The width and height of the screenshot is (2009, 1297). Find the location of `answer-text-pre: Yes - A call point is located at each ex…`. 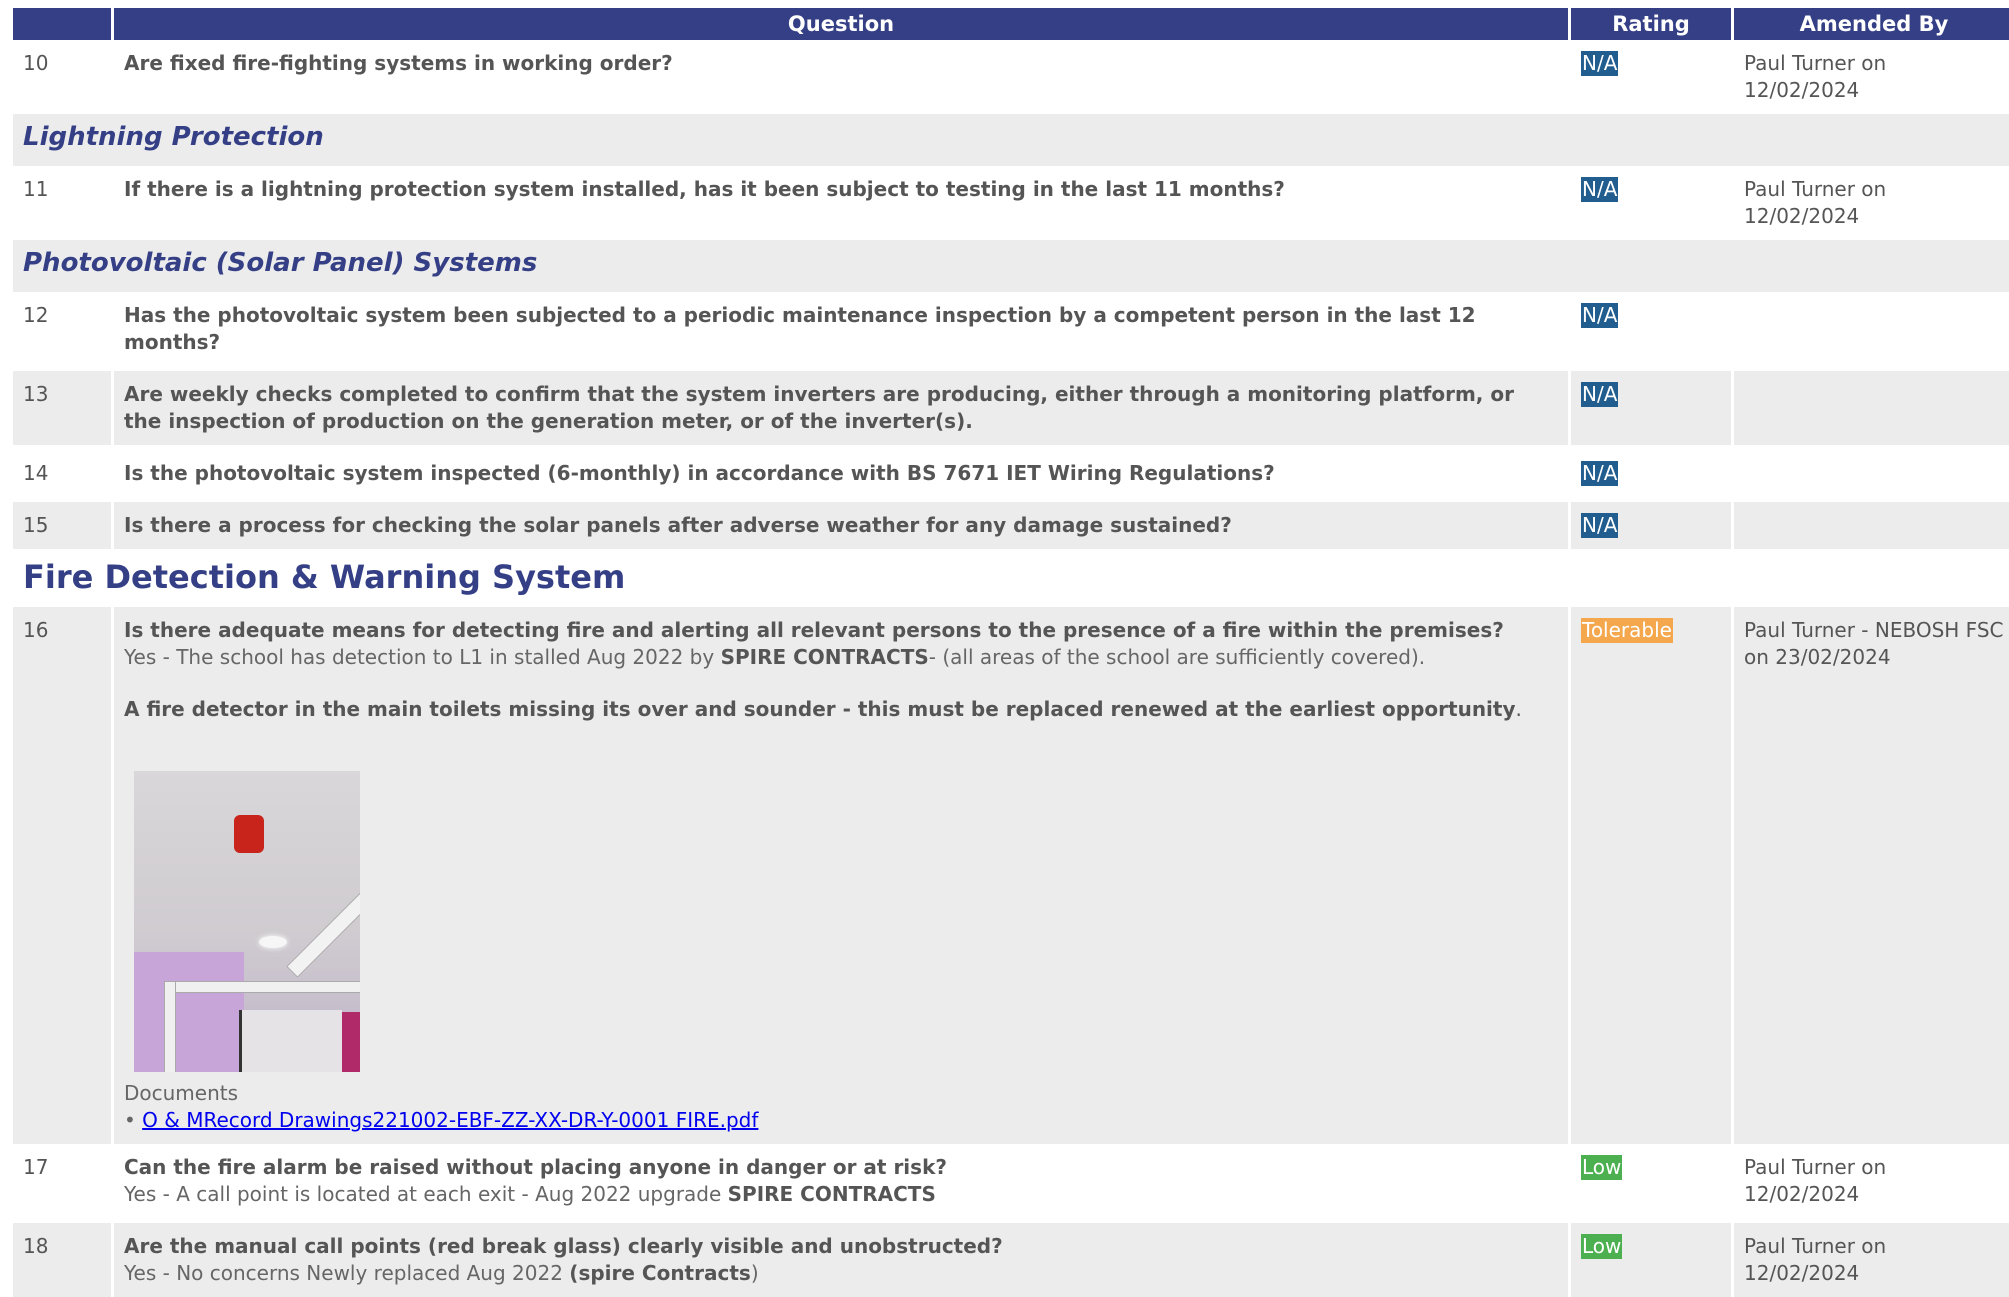

answer-text-pre: Yes - A call point is located at each ex… is located at coordinates (426, 1194).